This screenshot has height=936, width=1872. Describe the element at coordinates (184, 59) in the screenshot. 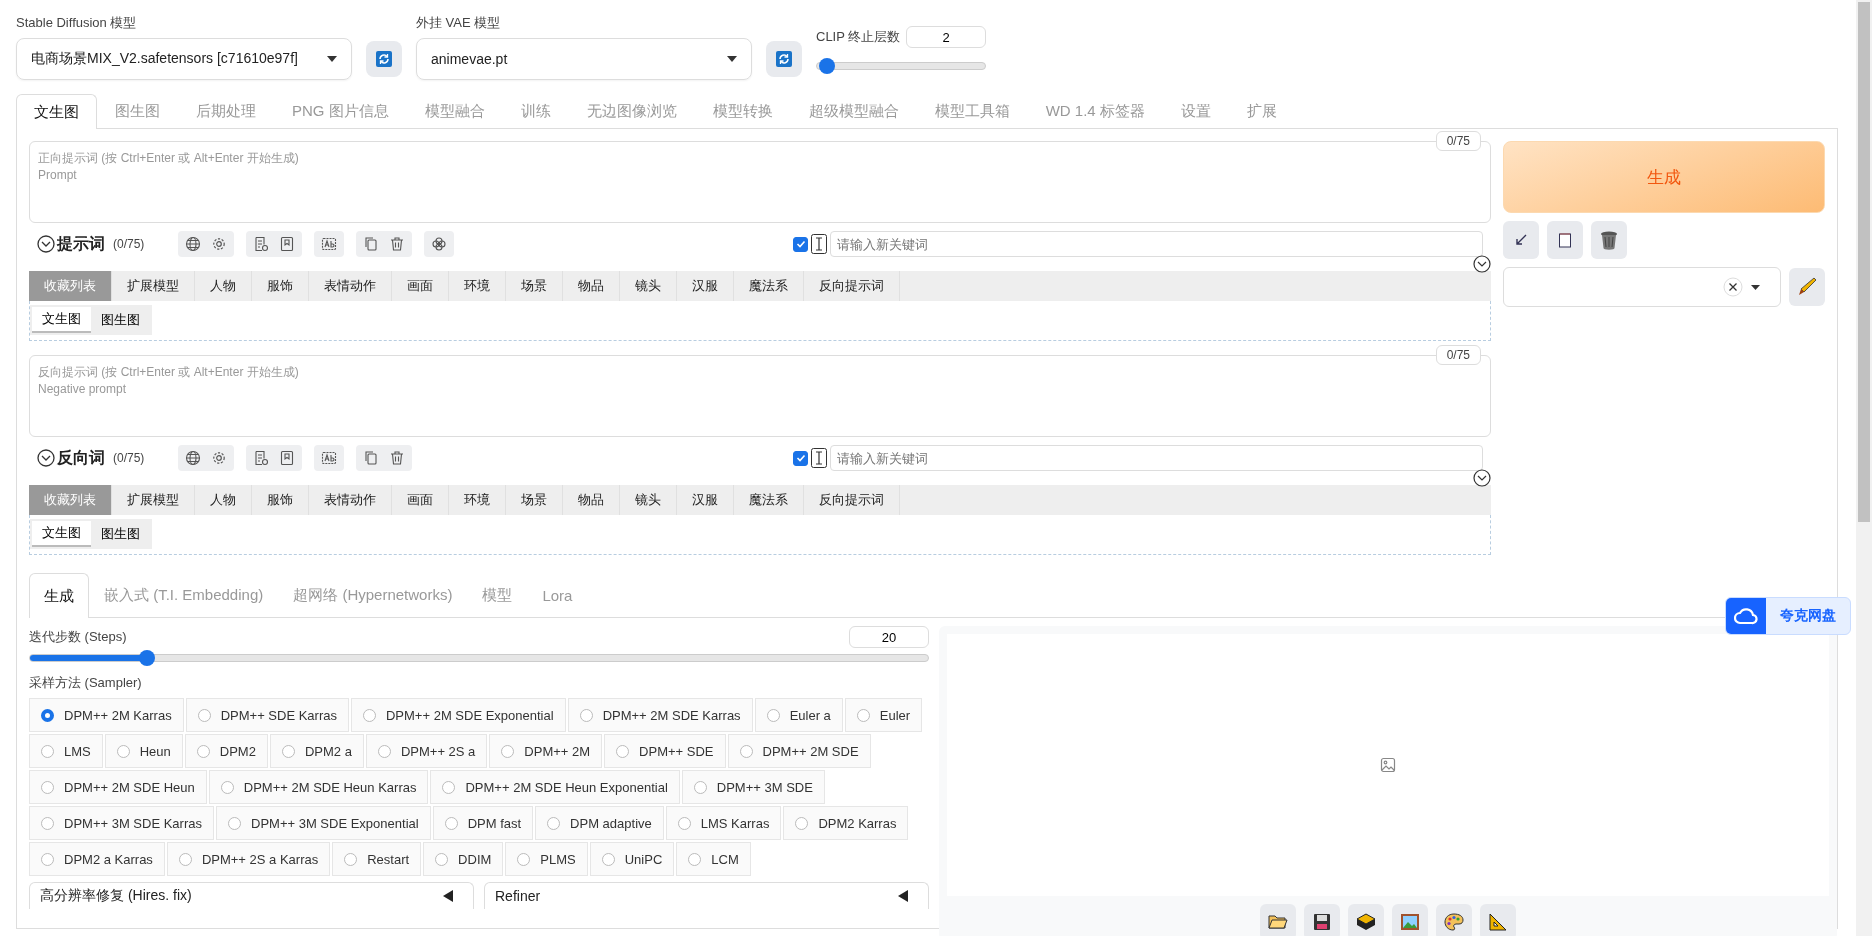

I see `model-dropdown: 电商场景MIX_V2.safetensors [c71610e97f]` at that location.